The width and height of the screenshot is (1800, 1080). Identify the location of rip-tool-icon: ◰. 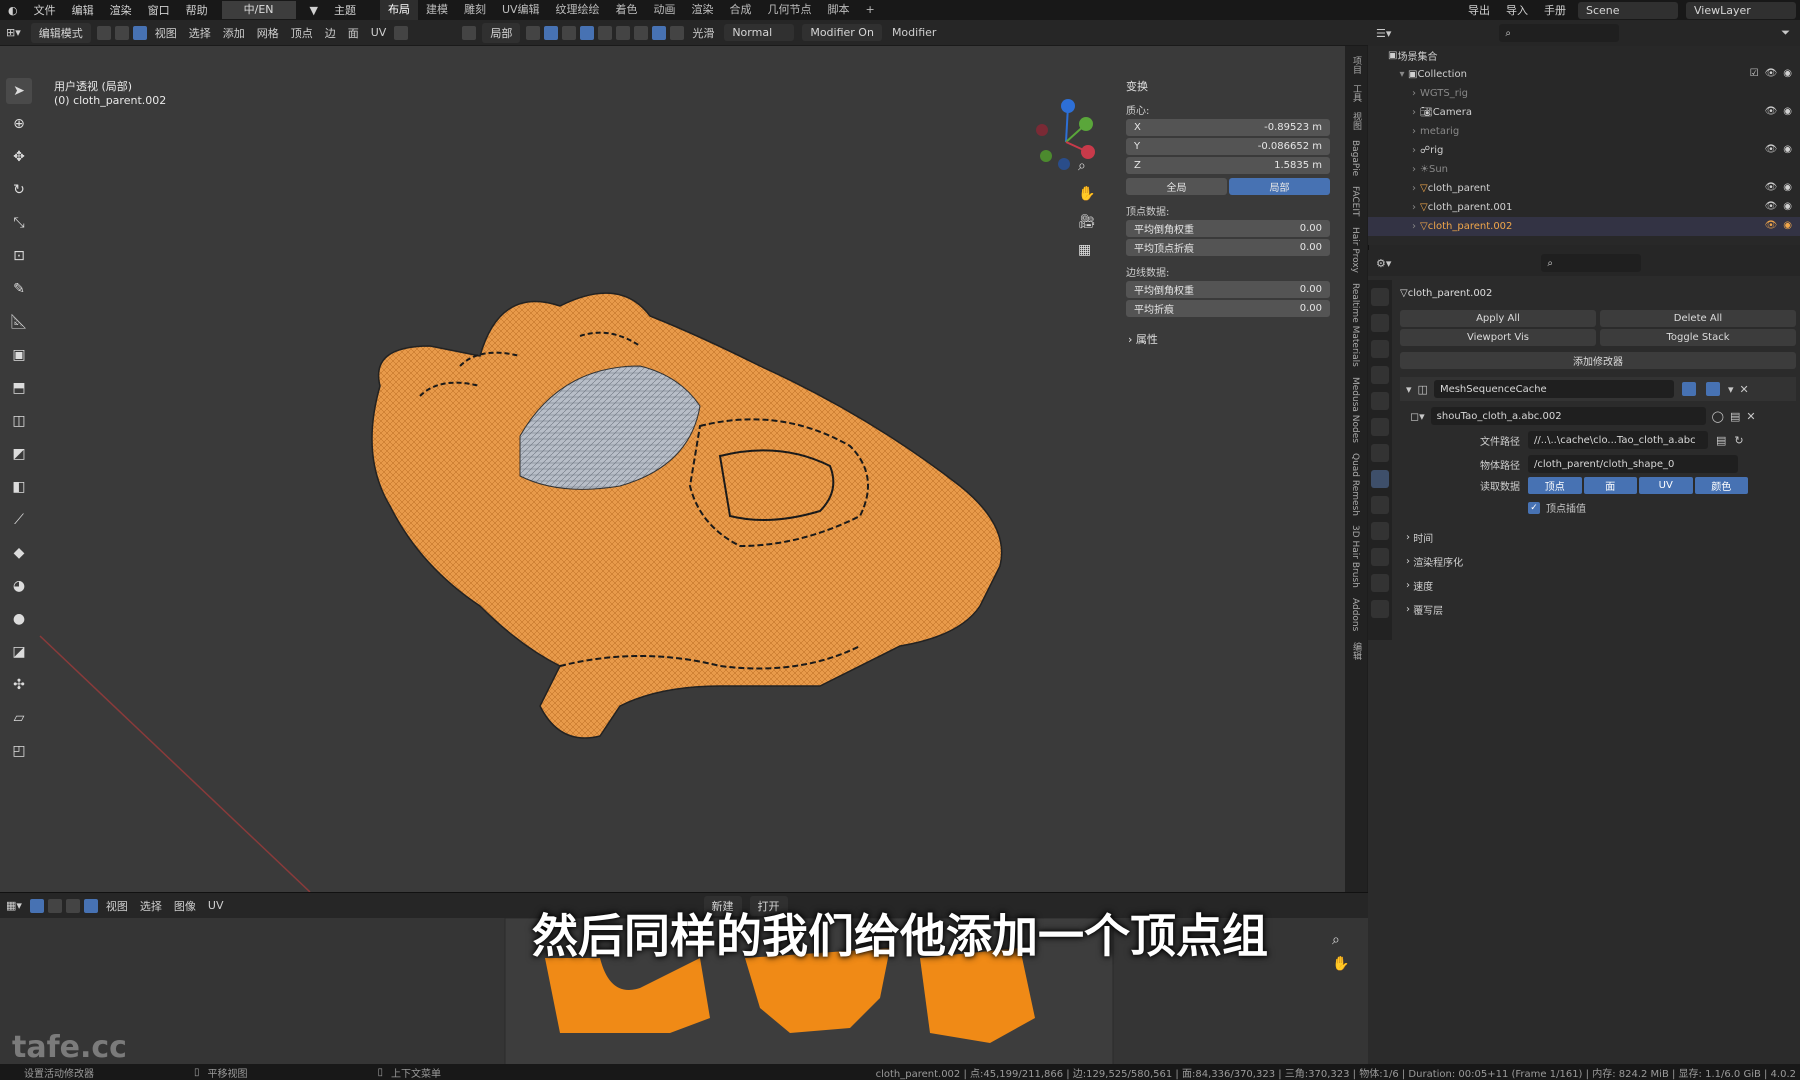
(19, 751).